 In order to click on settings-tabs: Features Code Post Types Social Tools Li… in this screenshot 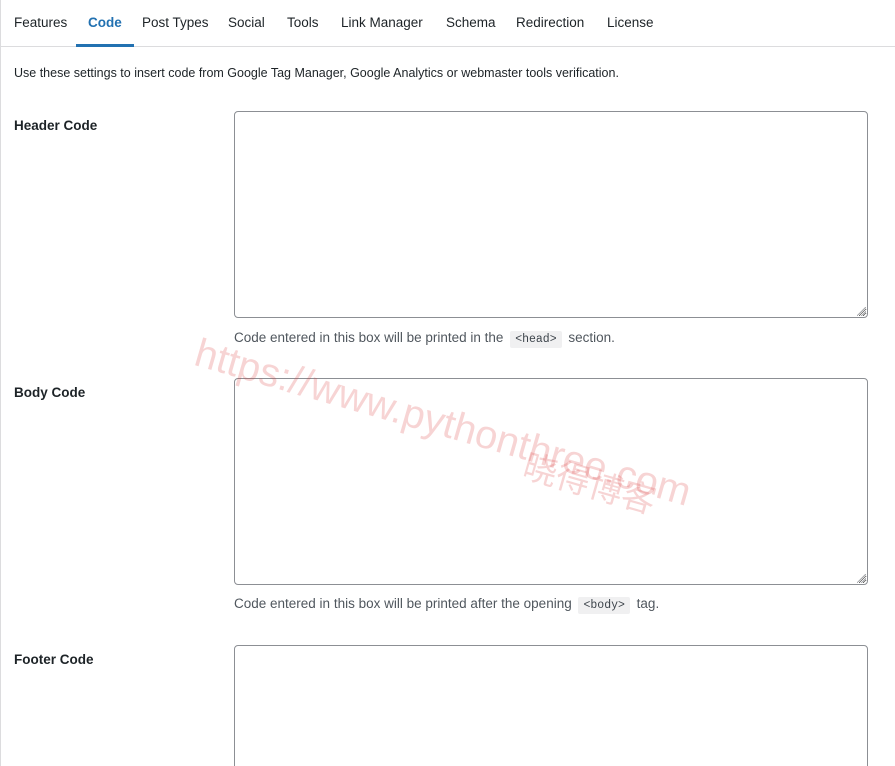, I will do `click(448, 23)`.